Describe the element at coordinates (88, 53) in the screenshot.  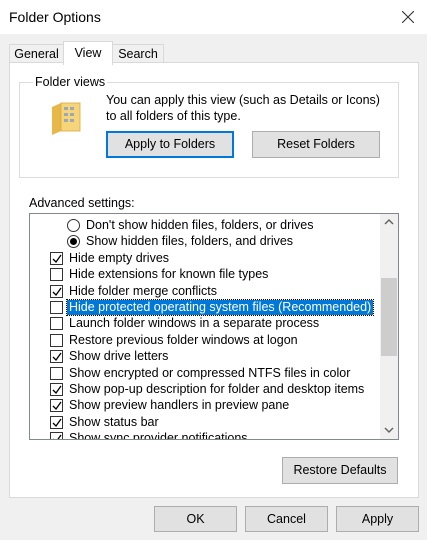
I see `tab-view: View` at that location.